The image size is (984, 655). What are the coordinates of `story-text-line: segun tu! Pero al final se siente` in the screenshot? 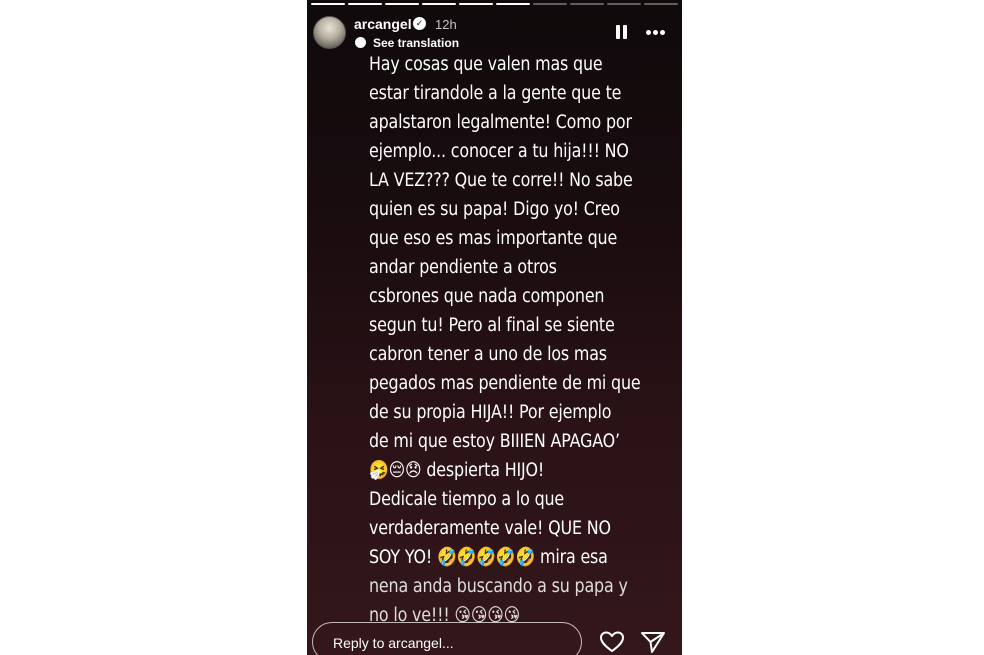 It's located at (492, 325).